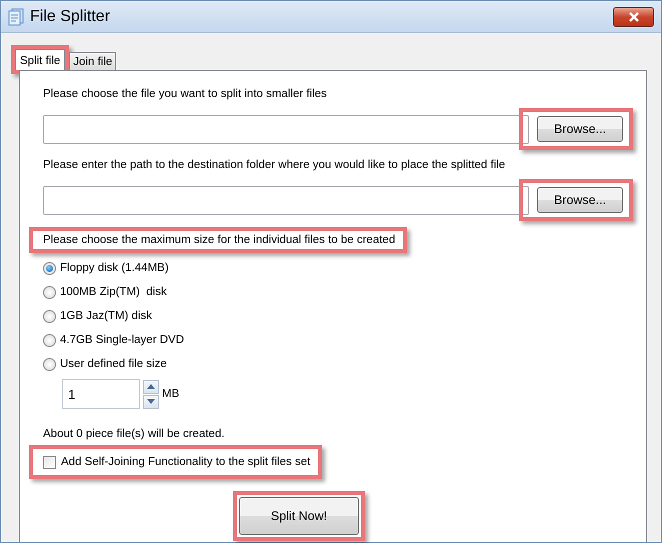 This screenshot has height=543, width=662. Describe the element at coordinates (114, 268) in the screenshot. I see `radio-label: Floppy disk (1.44MB)` at that location.